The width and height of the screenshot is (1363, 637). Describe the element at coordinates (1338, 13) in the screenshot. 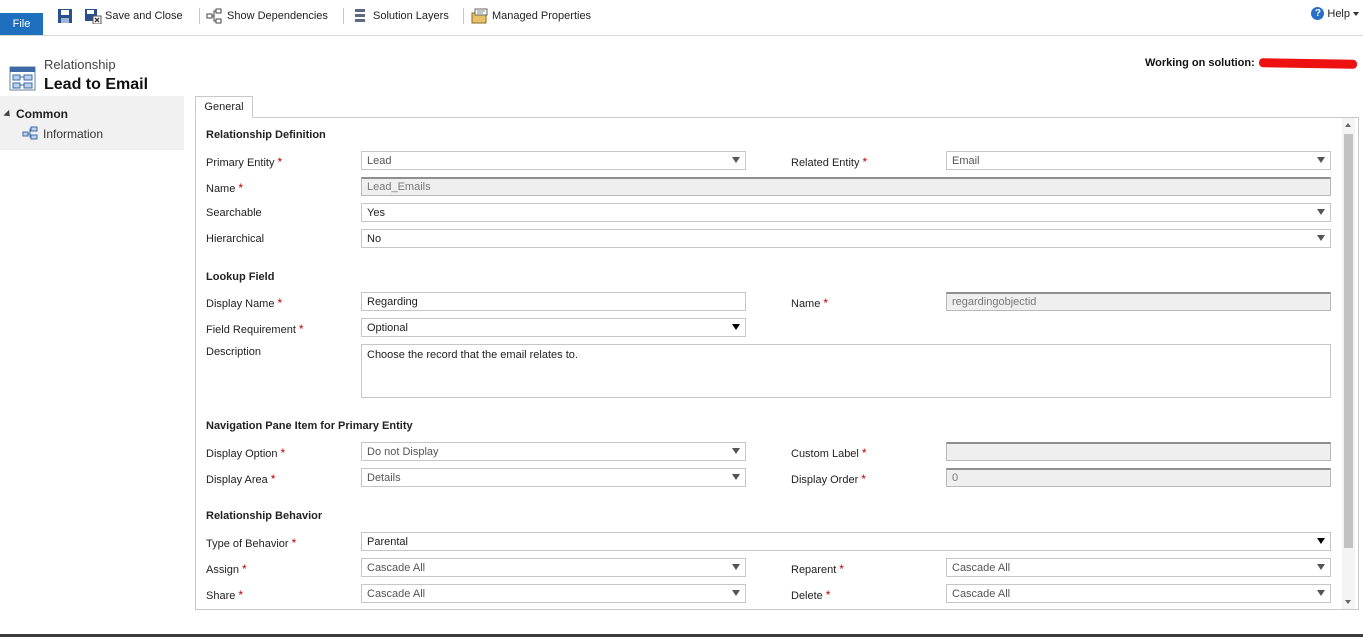

I see `help-label: Help` at that location.